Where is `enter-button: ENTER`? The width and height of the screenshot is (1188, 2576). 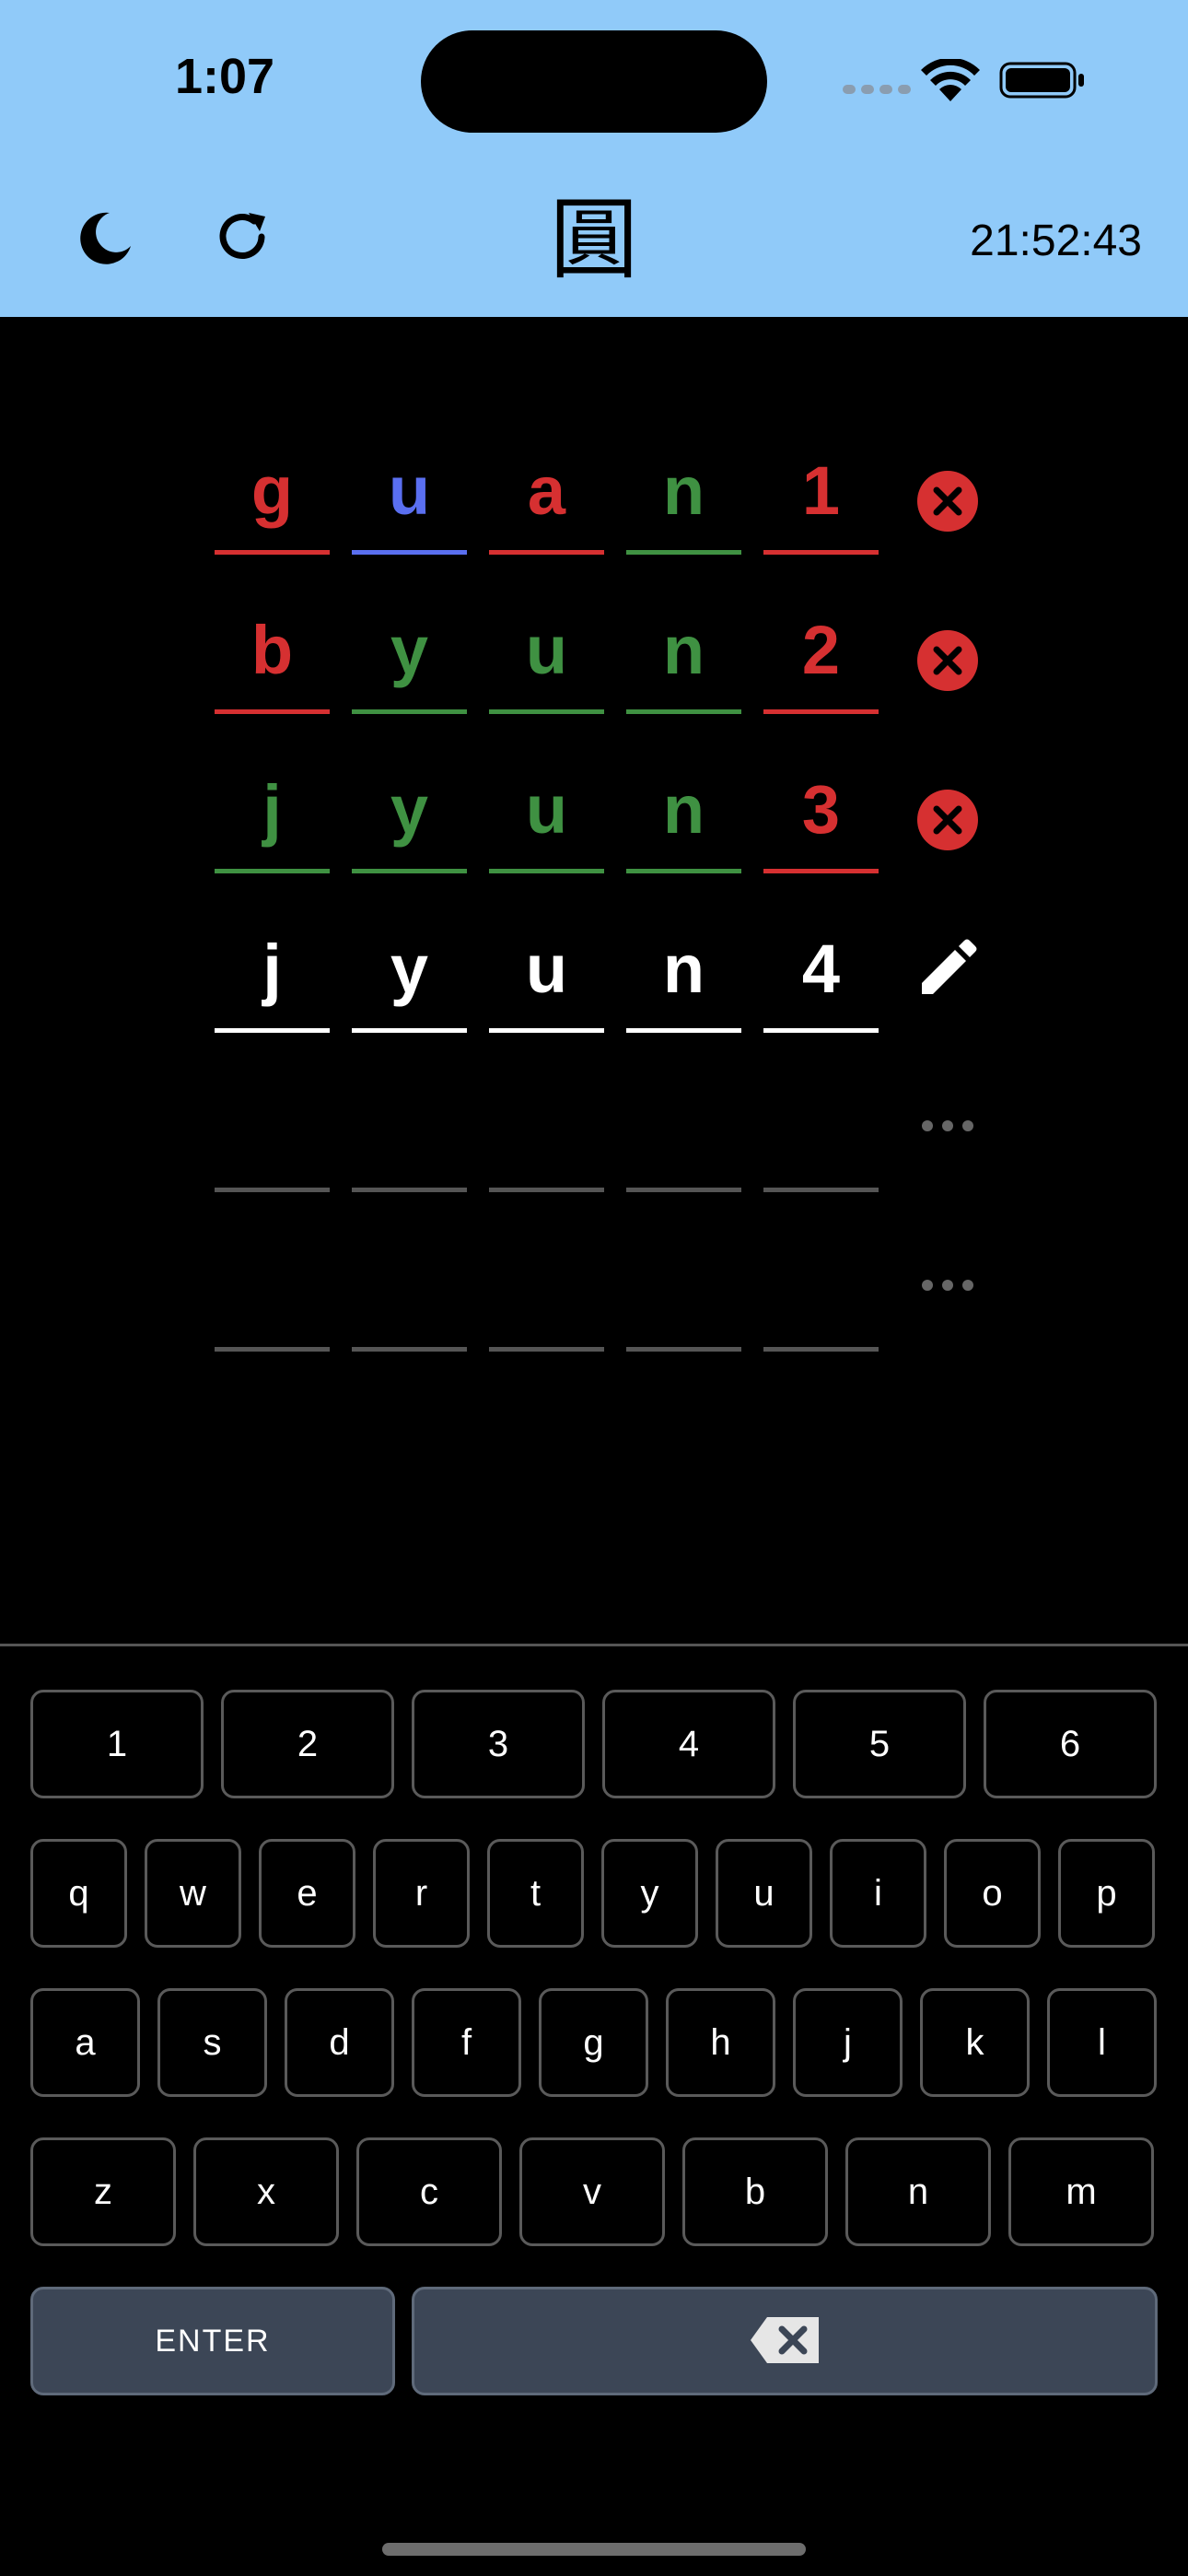
enter-button: ENTER is located at coordinates (212, 2341).